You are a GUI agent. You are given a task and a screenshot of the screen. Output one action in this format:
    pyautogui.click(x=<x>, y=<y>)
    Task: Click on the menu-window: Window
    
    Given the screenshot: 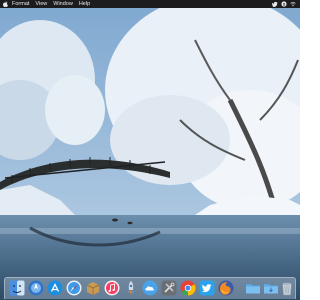 What is the action you would take?
    pyautogui.click(x=63, y=4)
    